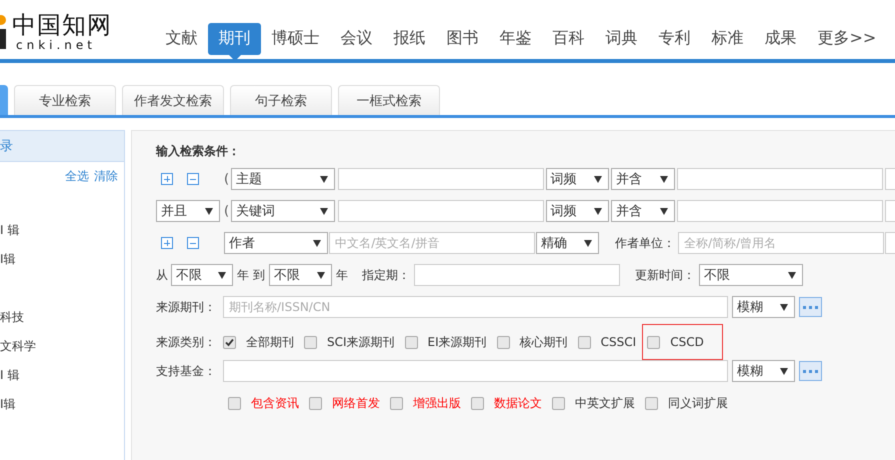 The width and height of the screenshot is (895, 460). Describe the element at coordinates (295, 39) in the screenshot. I see `nav-tab: 博硕士` at that location.